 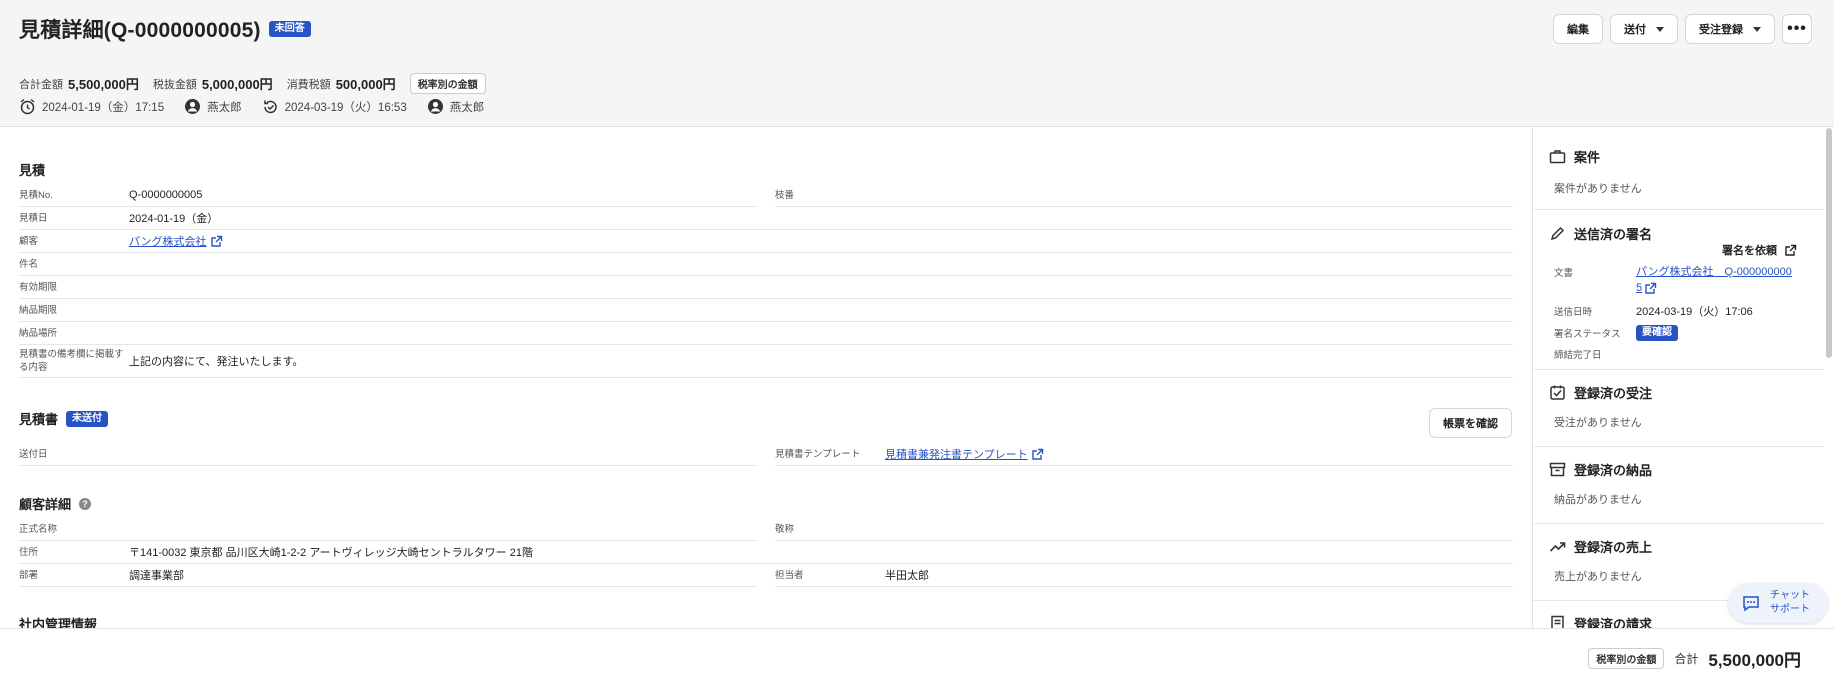 I want to click on internal-title-text: 社内管理情報, so click(x=58, y=622).